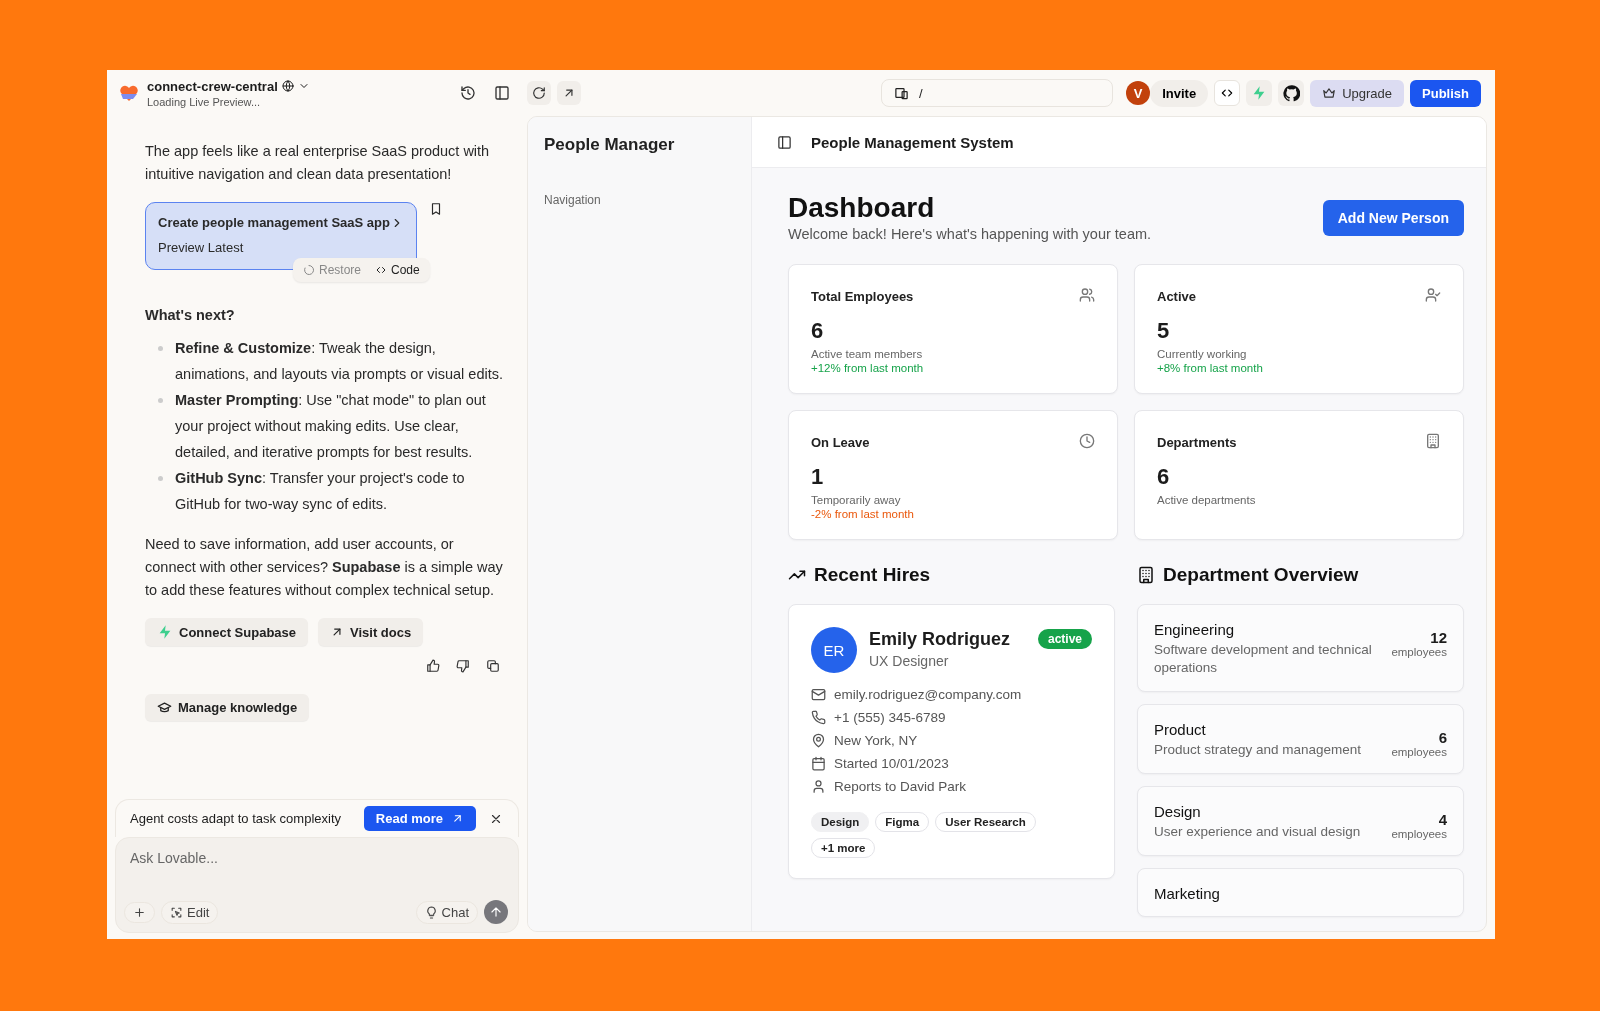 This screenshot has width=1600, height=1011. Describe the element at coordinates (371, 632) in the screenshot. I see `action-button: Visit docs` at that location.